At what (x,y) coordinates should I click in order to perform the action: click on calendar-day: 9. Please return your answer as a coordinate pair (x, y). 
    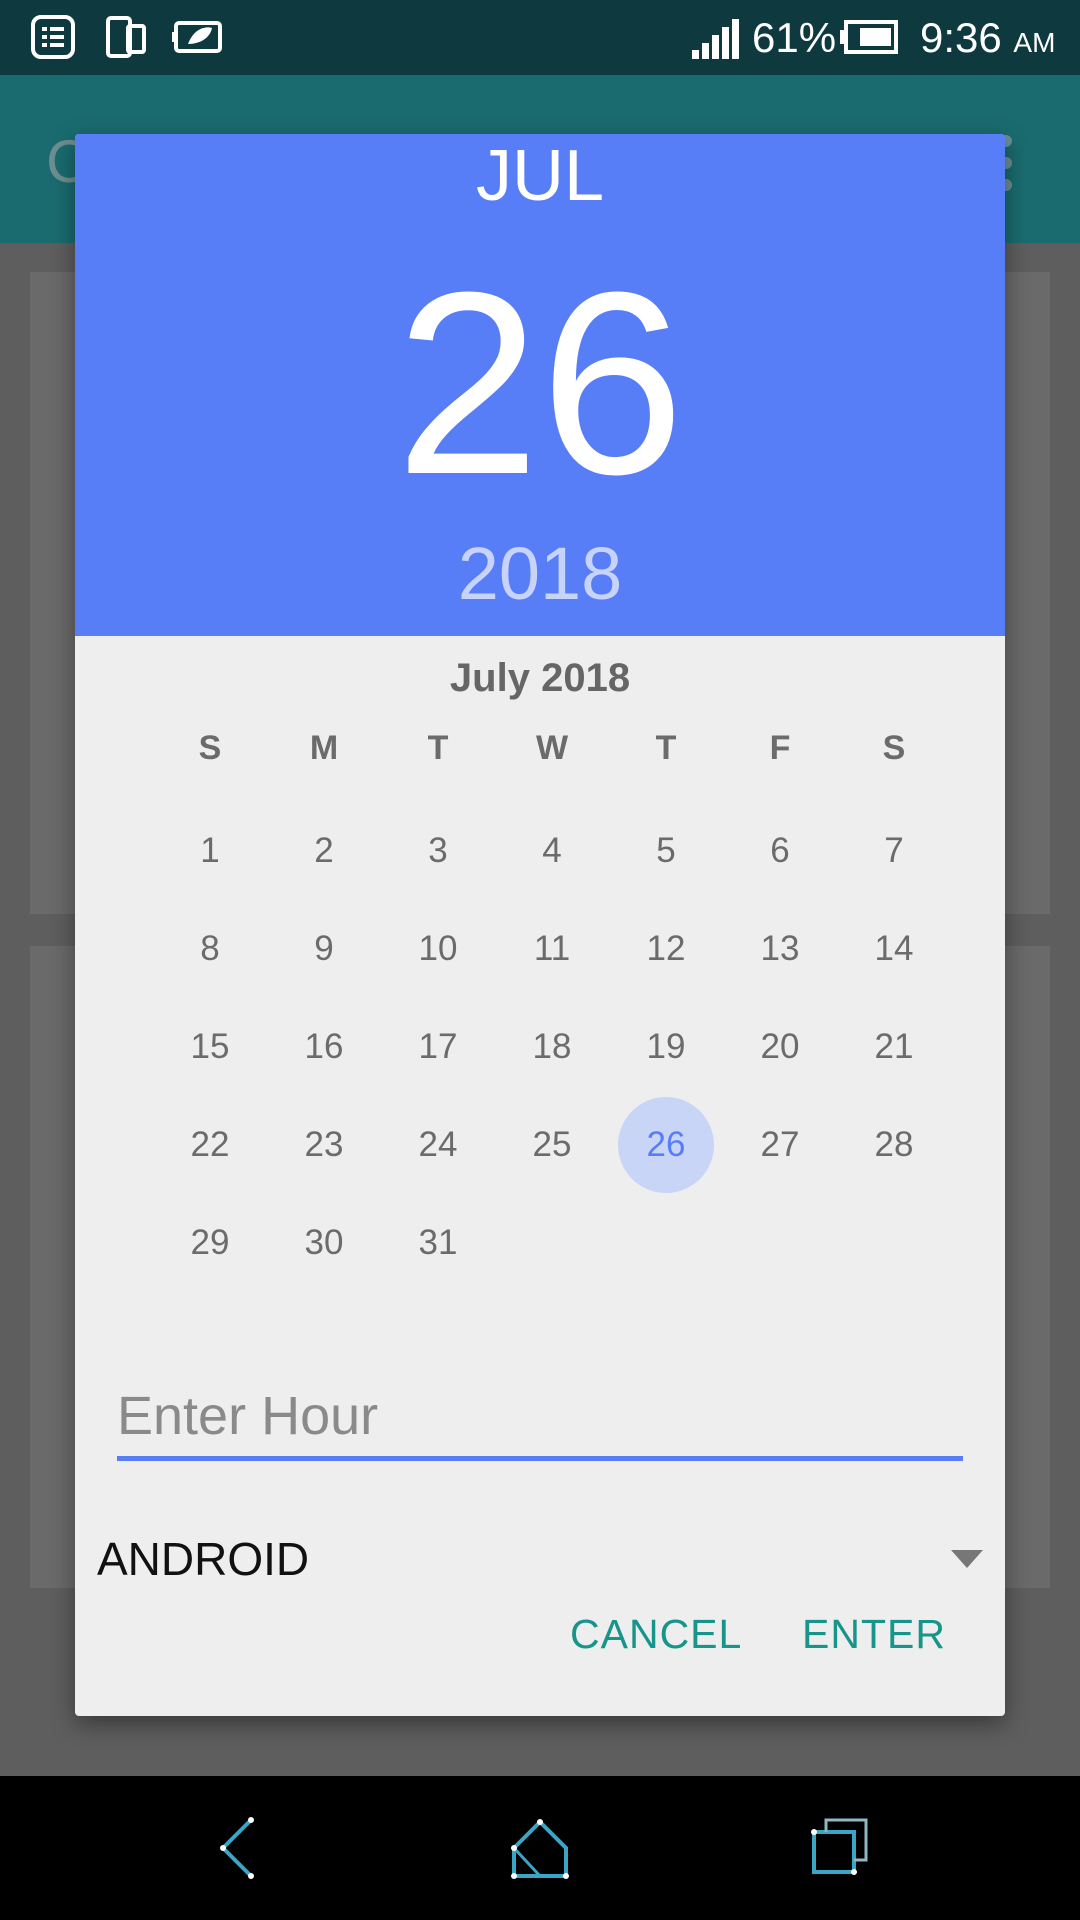
    Looking at the image, I should click on (324, 949).